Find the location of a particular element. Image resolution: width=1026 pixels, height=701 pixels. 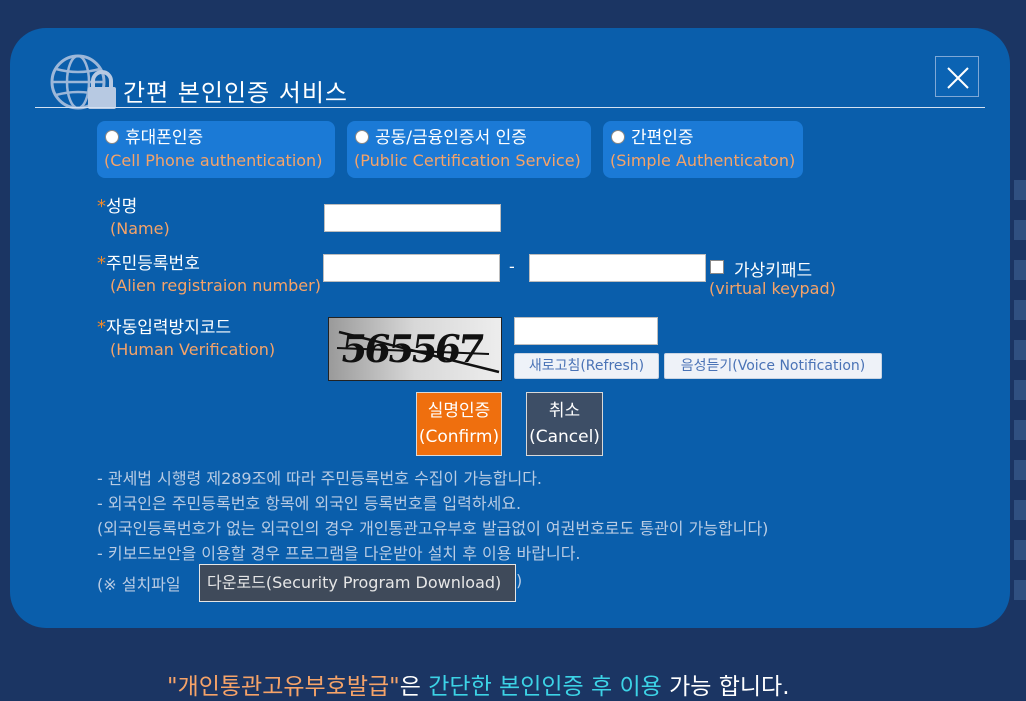

auth-option-simple: 간편인증 (Simple Authenticaton) is located at coordinates (703, 149).